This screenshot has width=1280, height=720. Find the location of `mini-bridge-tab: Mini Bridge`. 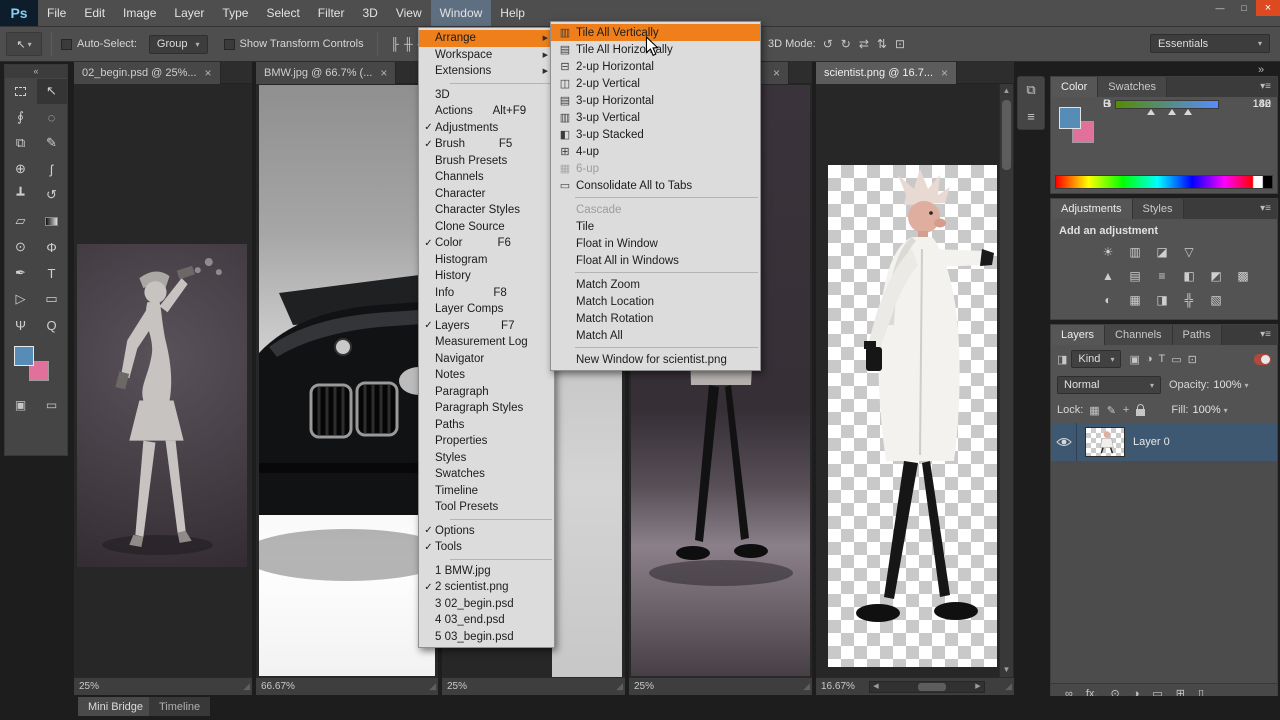

mini-bridge-tab: Mini Bridge is located at coordinates (116, 706).